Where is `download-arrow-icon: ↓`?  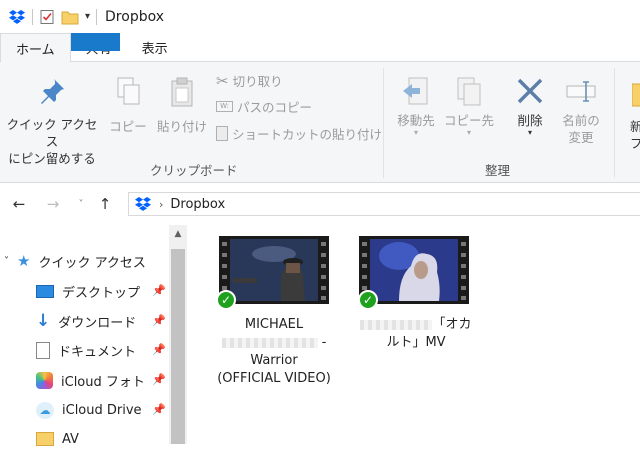
download-arrow-icon: ↓ is located at coordinates (43, 321).